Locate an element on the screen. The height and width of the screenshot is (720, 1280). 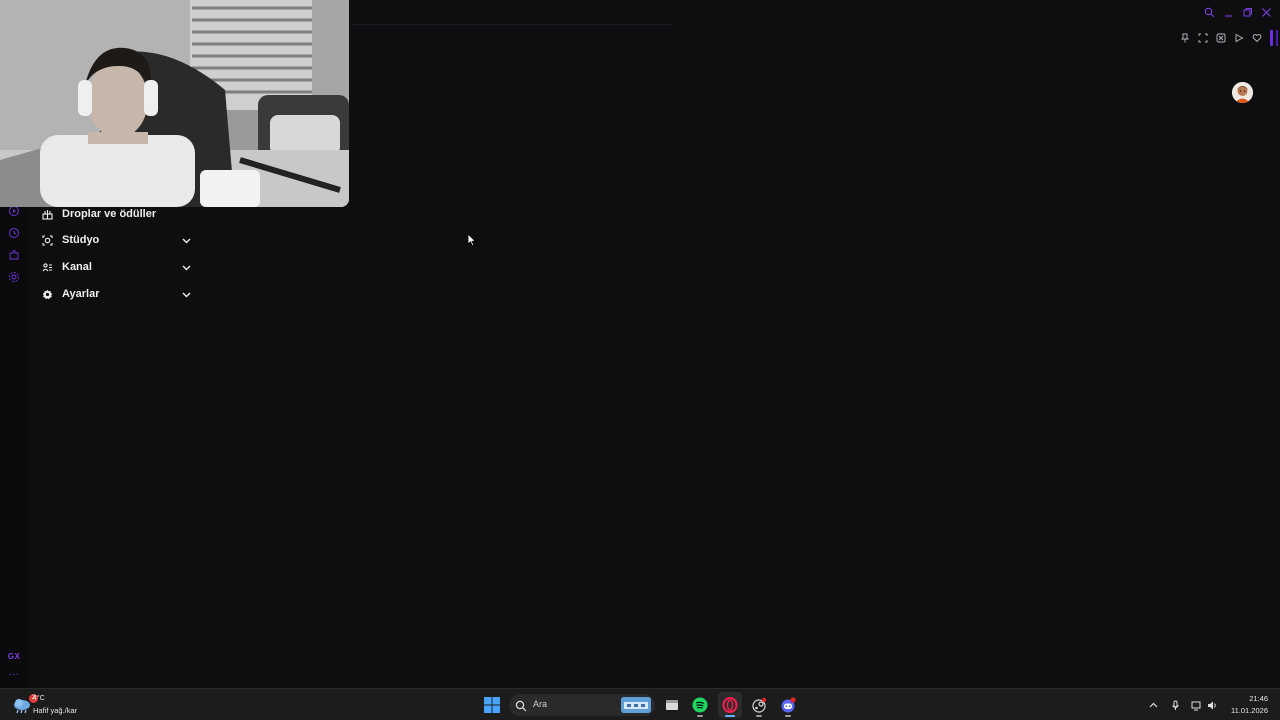
weather-temp: 4°C is located at coordinates (39, 698).